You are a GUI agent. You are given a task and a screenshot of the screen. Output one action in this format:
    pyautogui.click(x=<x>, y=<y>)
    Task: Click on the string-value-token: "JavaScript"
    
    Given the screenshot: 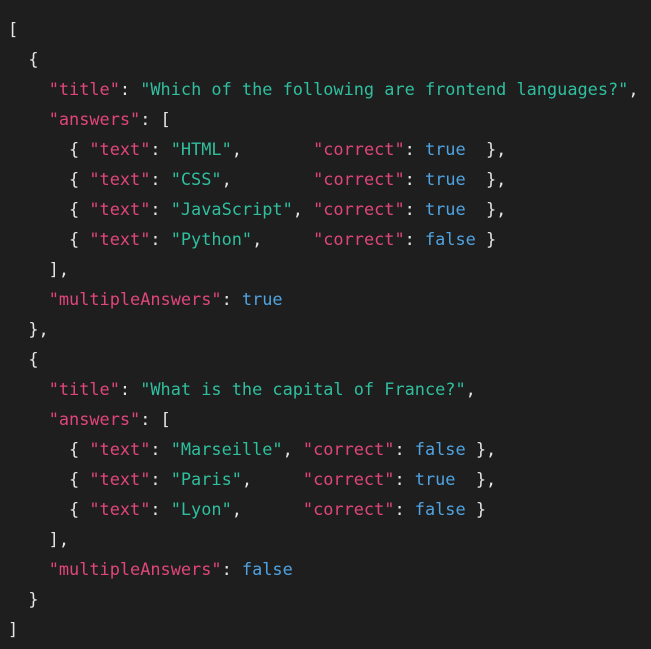 What is the action you would take?
    pyautogui.click(x=231, y=209)
    